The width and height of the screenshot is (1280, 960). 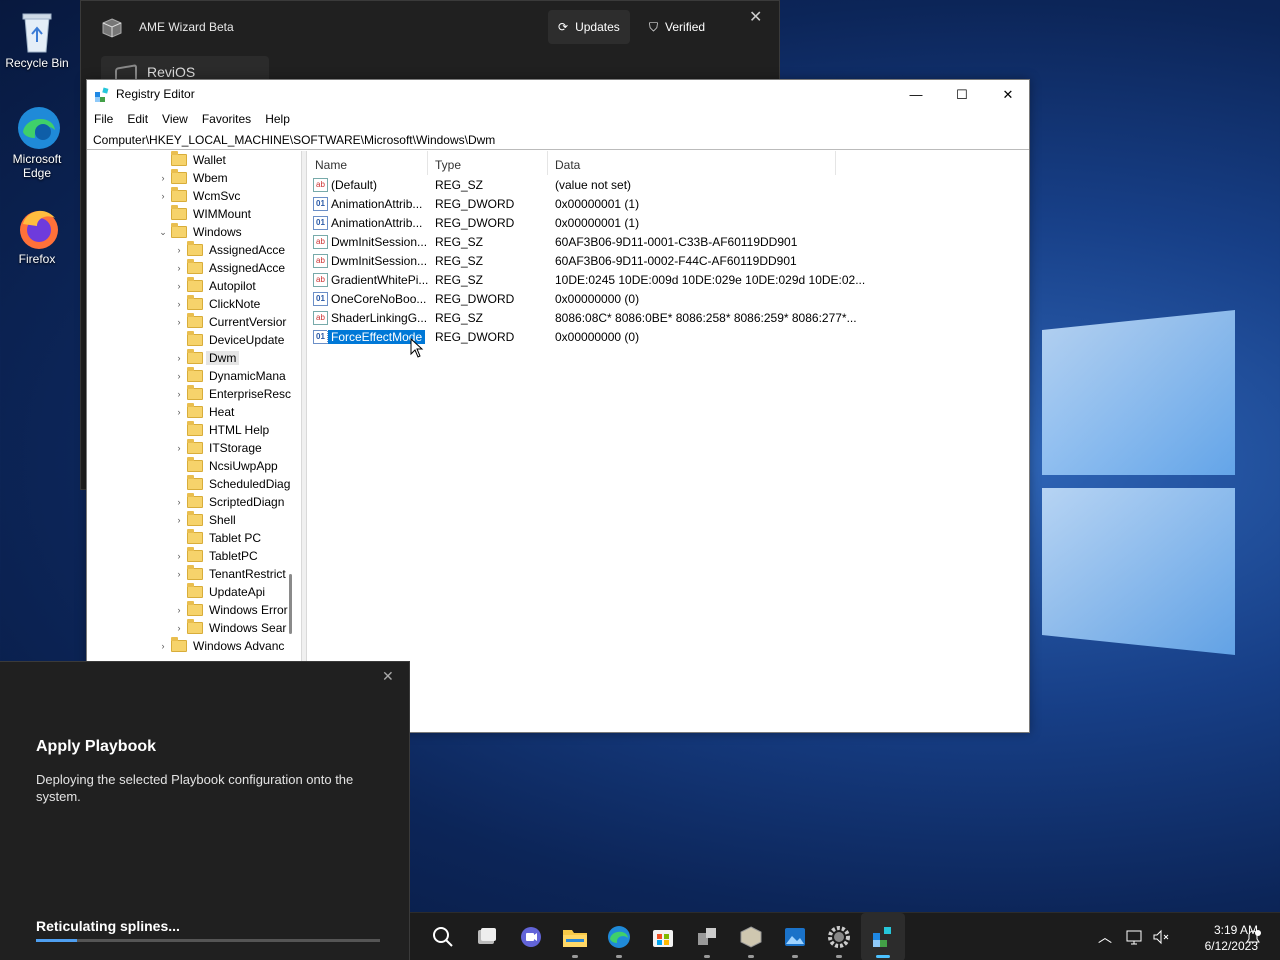 What do you see at coordinates (677, 27) in the screenshot?
I see `verified-button: ⛉ Verified` at bounding box center [677, 27].